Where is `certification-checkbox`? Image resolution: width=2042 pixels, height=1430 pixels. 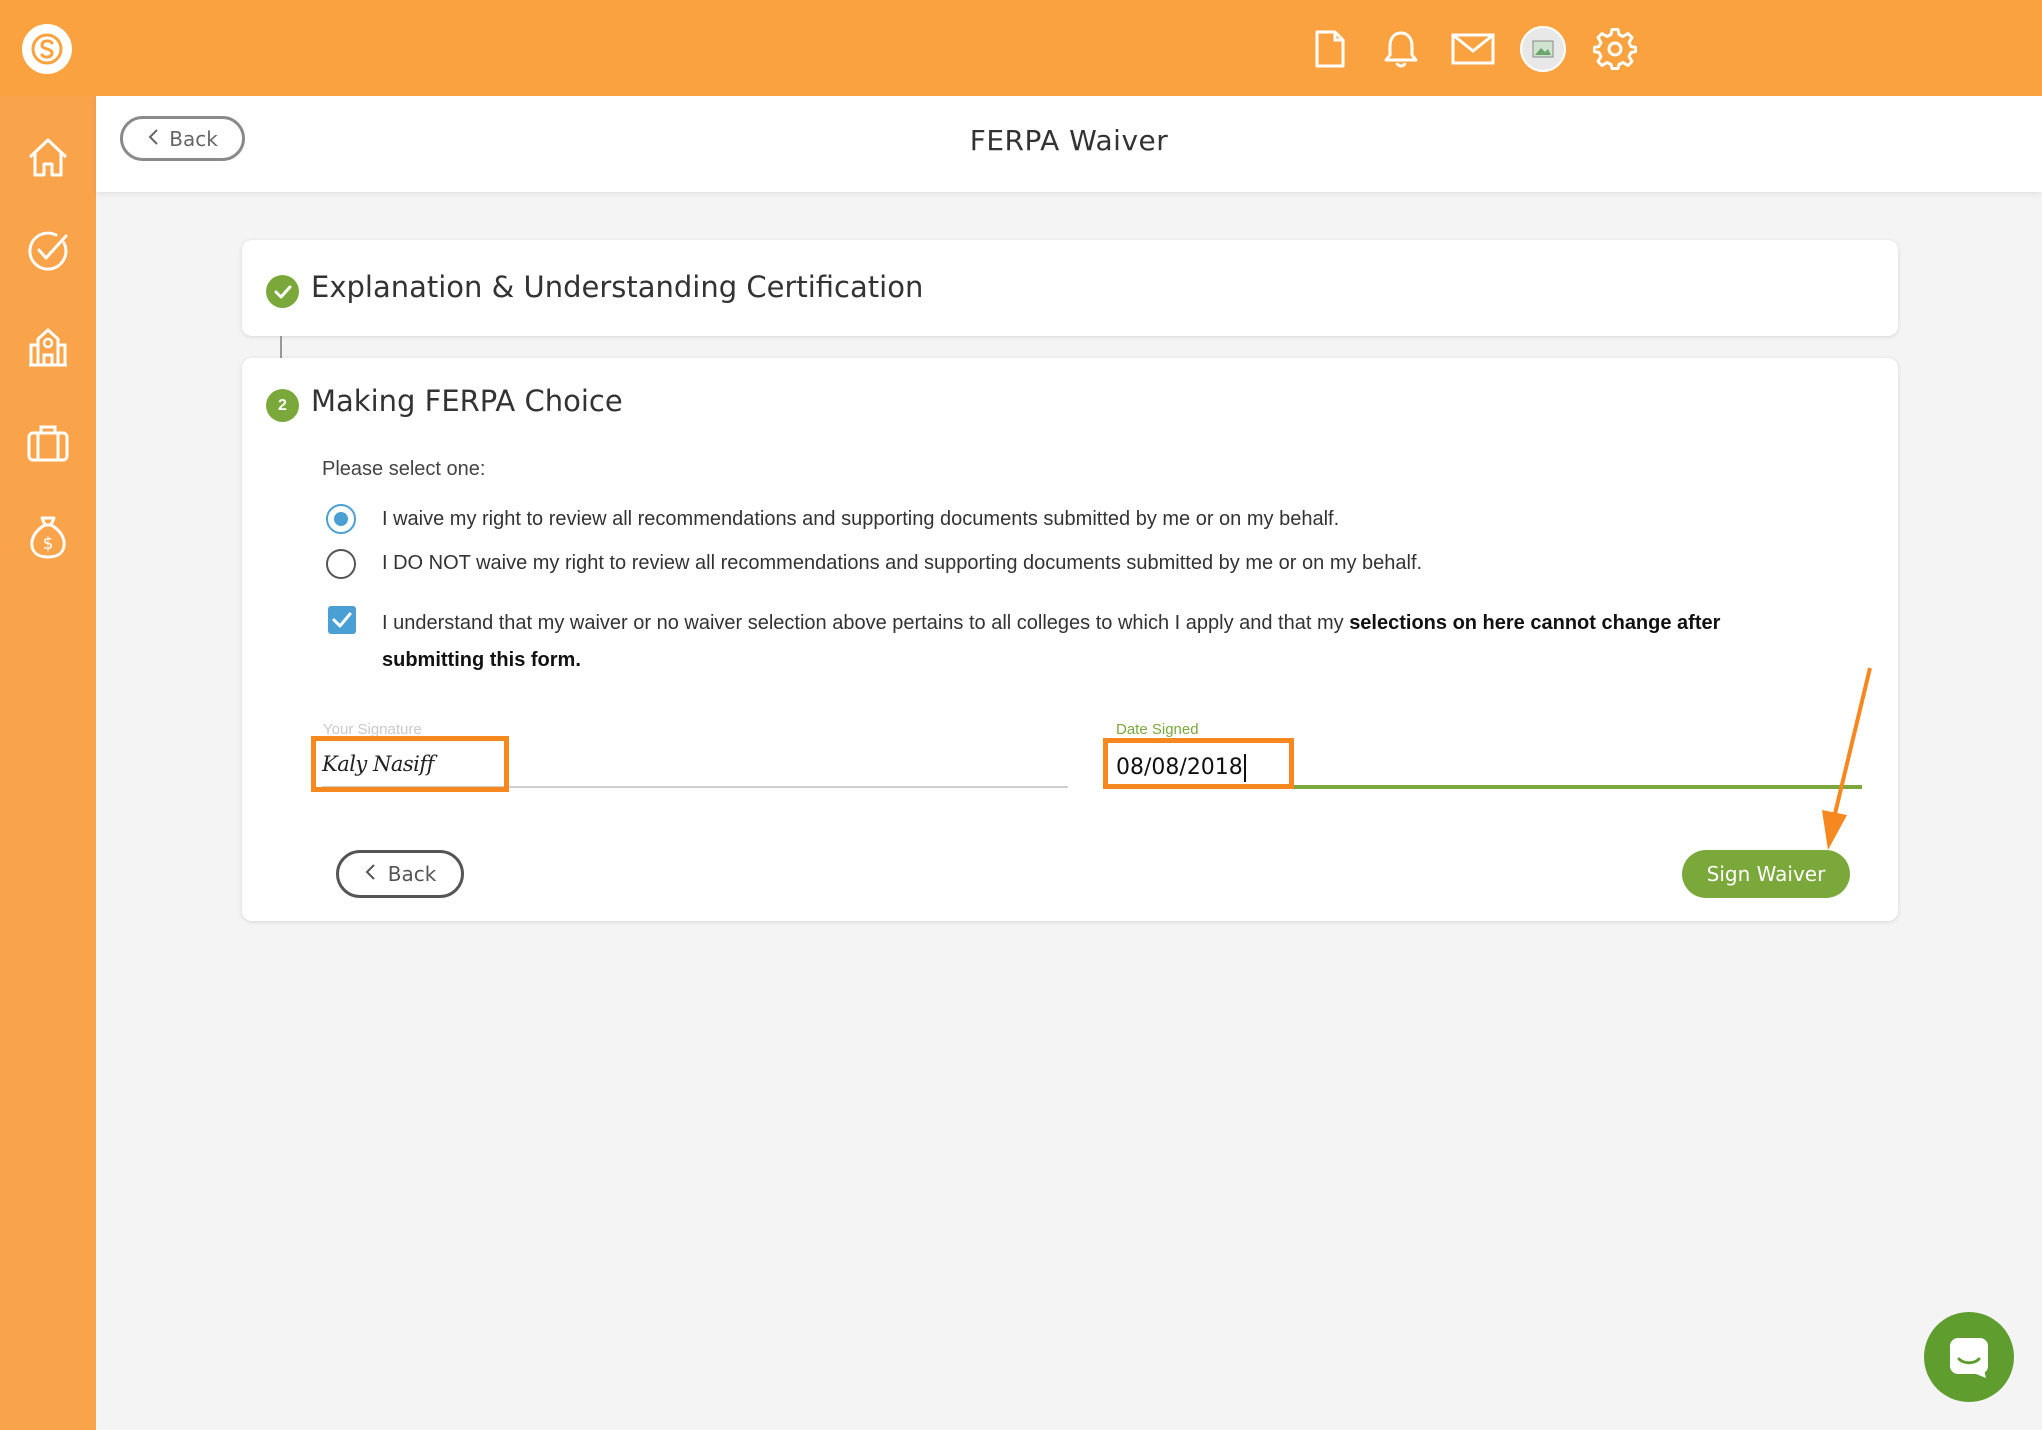
certification-checkbox is located at coordinates (342, 620).